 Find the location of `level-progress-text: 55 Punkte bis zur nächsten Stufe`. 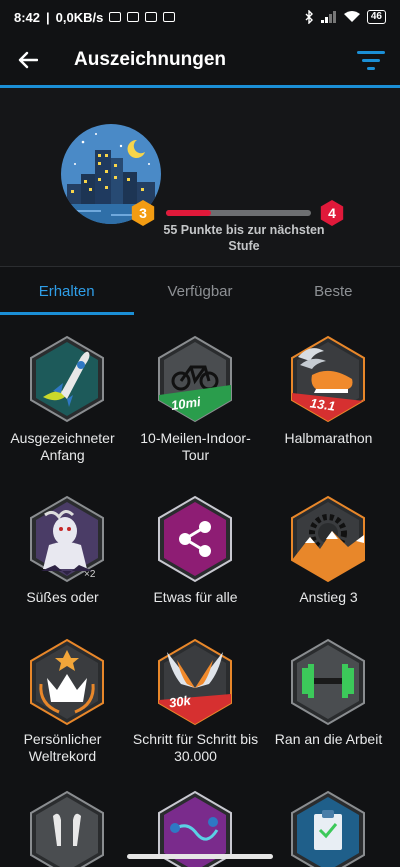

level-progress-text: 55 Punkte bis zur nächsten Stufe is located at coordinates (244, 238).